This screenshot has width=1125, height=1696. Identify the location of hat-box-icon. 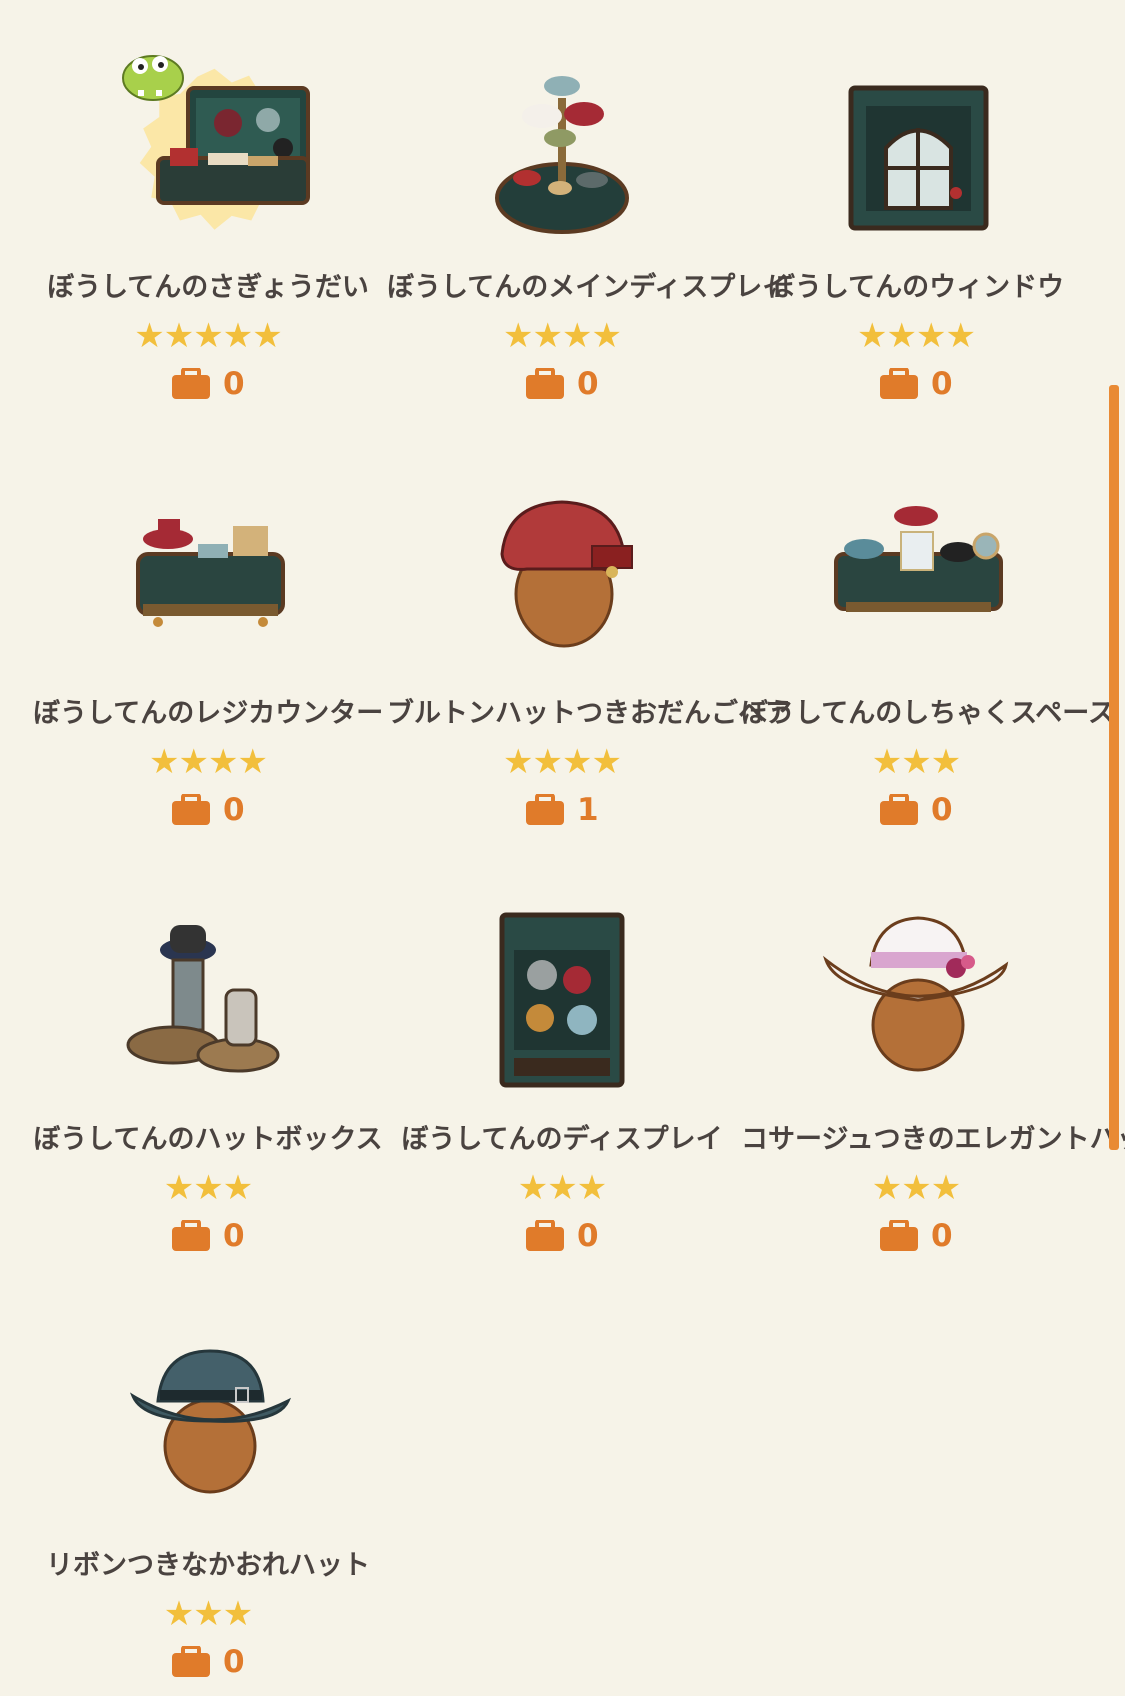
(208, 990).